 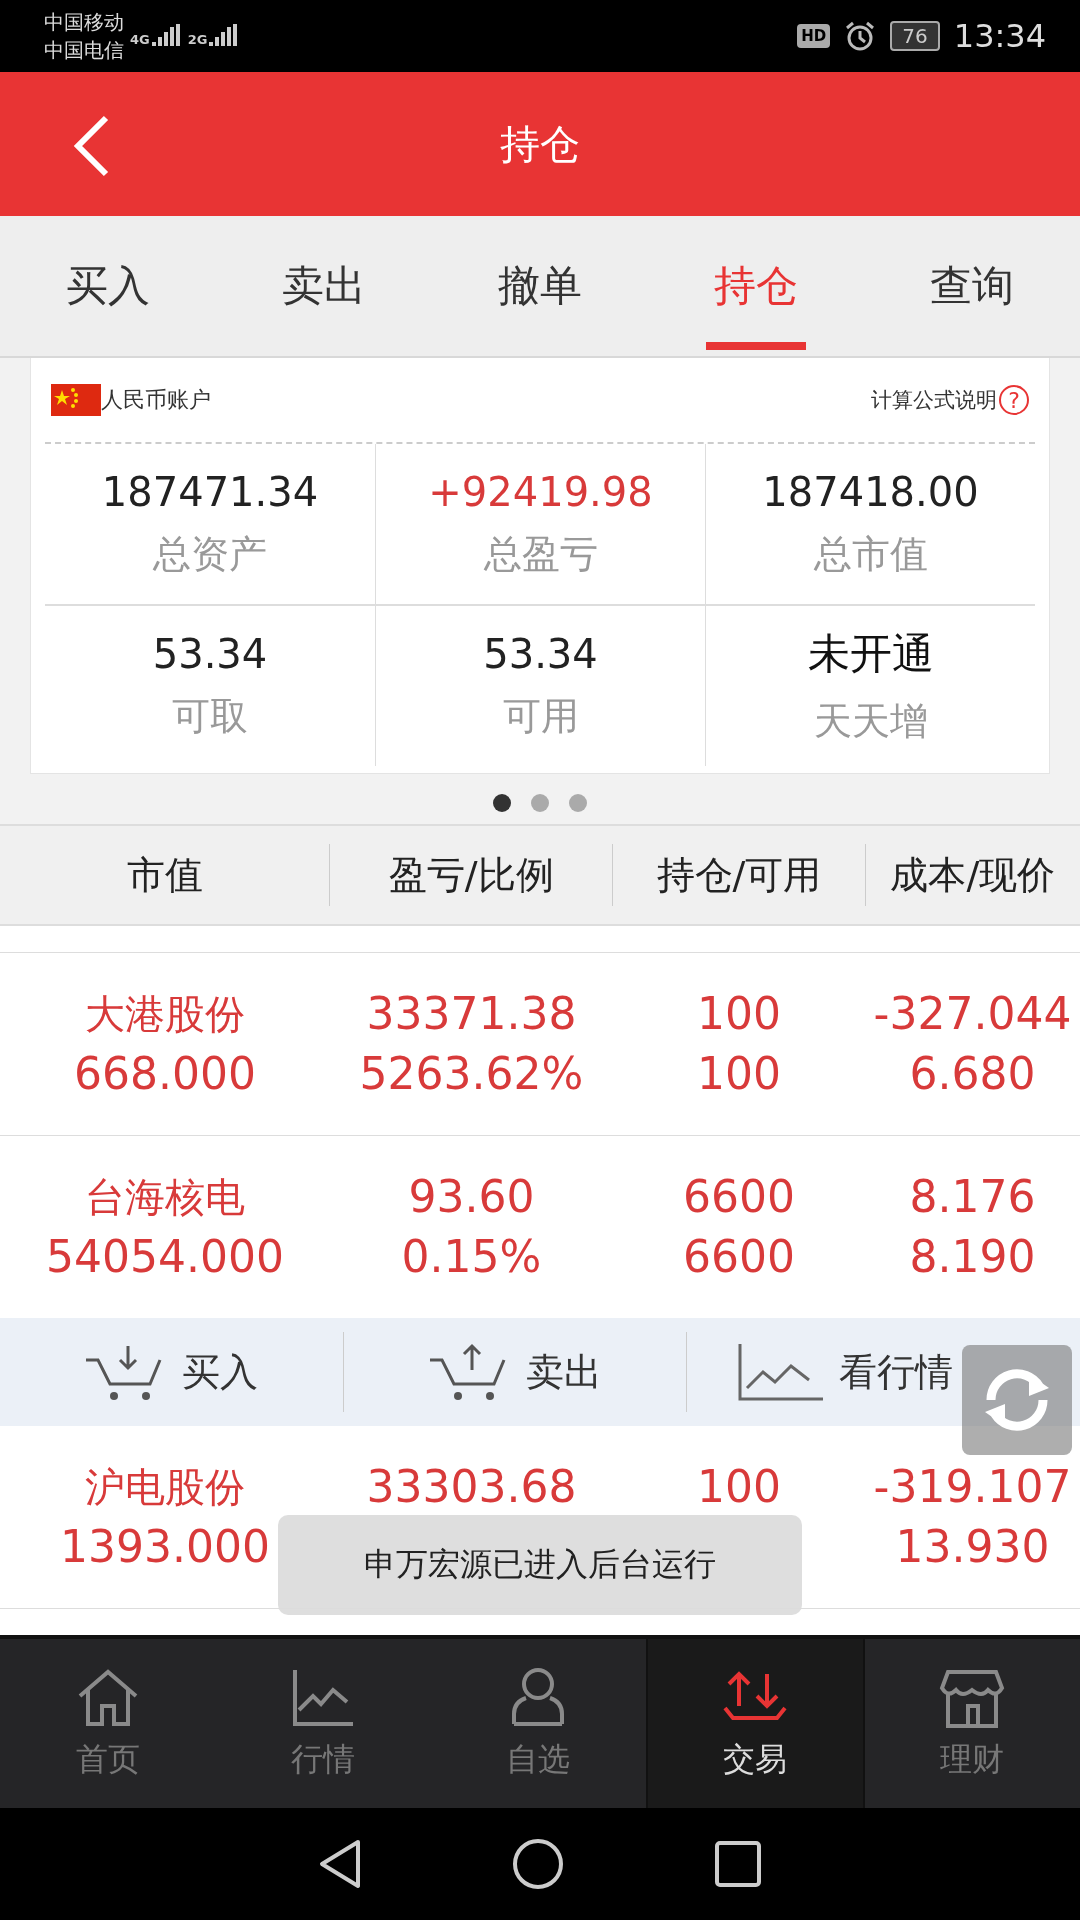 I want to click on account-name: 人民币账户, so click(x=156, y=400).